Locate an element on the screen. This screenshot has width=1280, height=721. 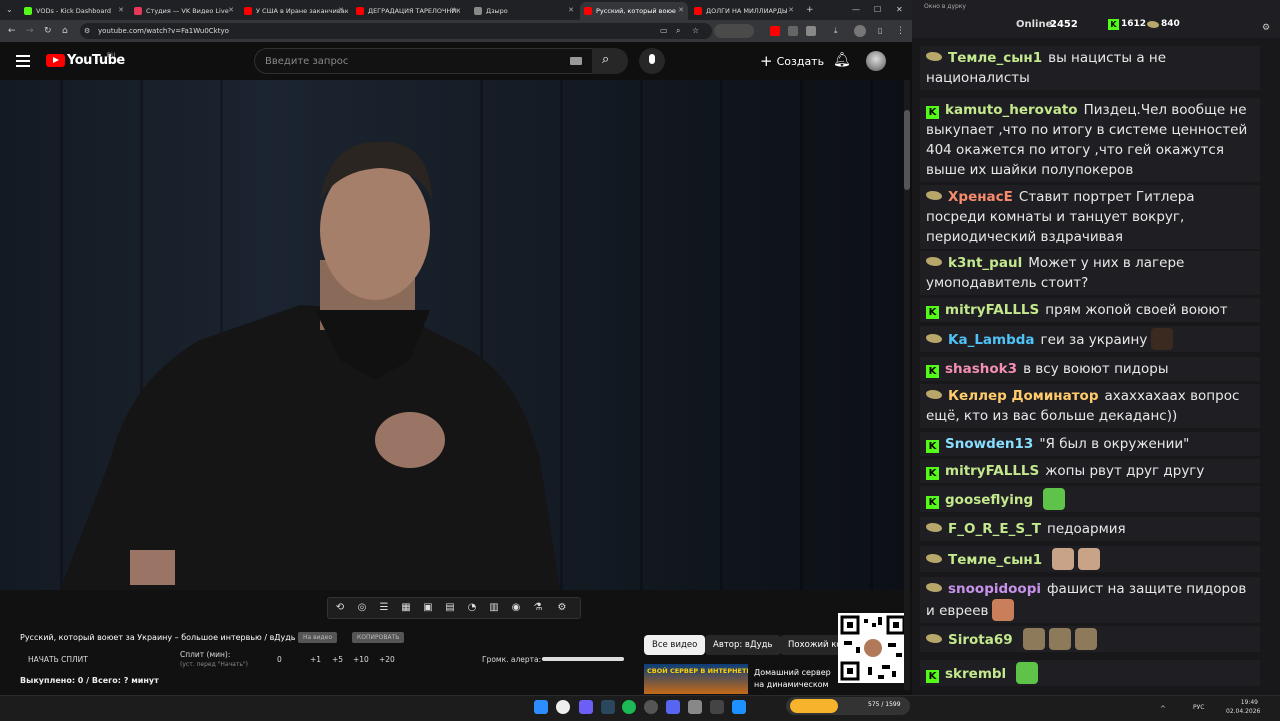
tray-chevron-icon: ^ is located at coordinates (1163, 709).